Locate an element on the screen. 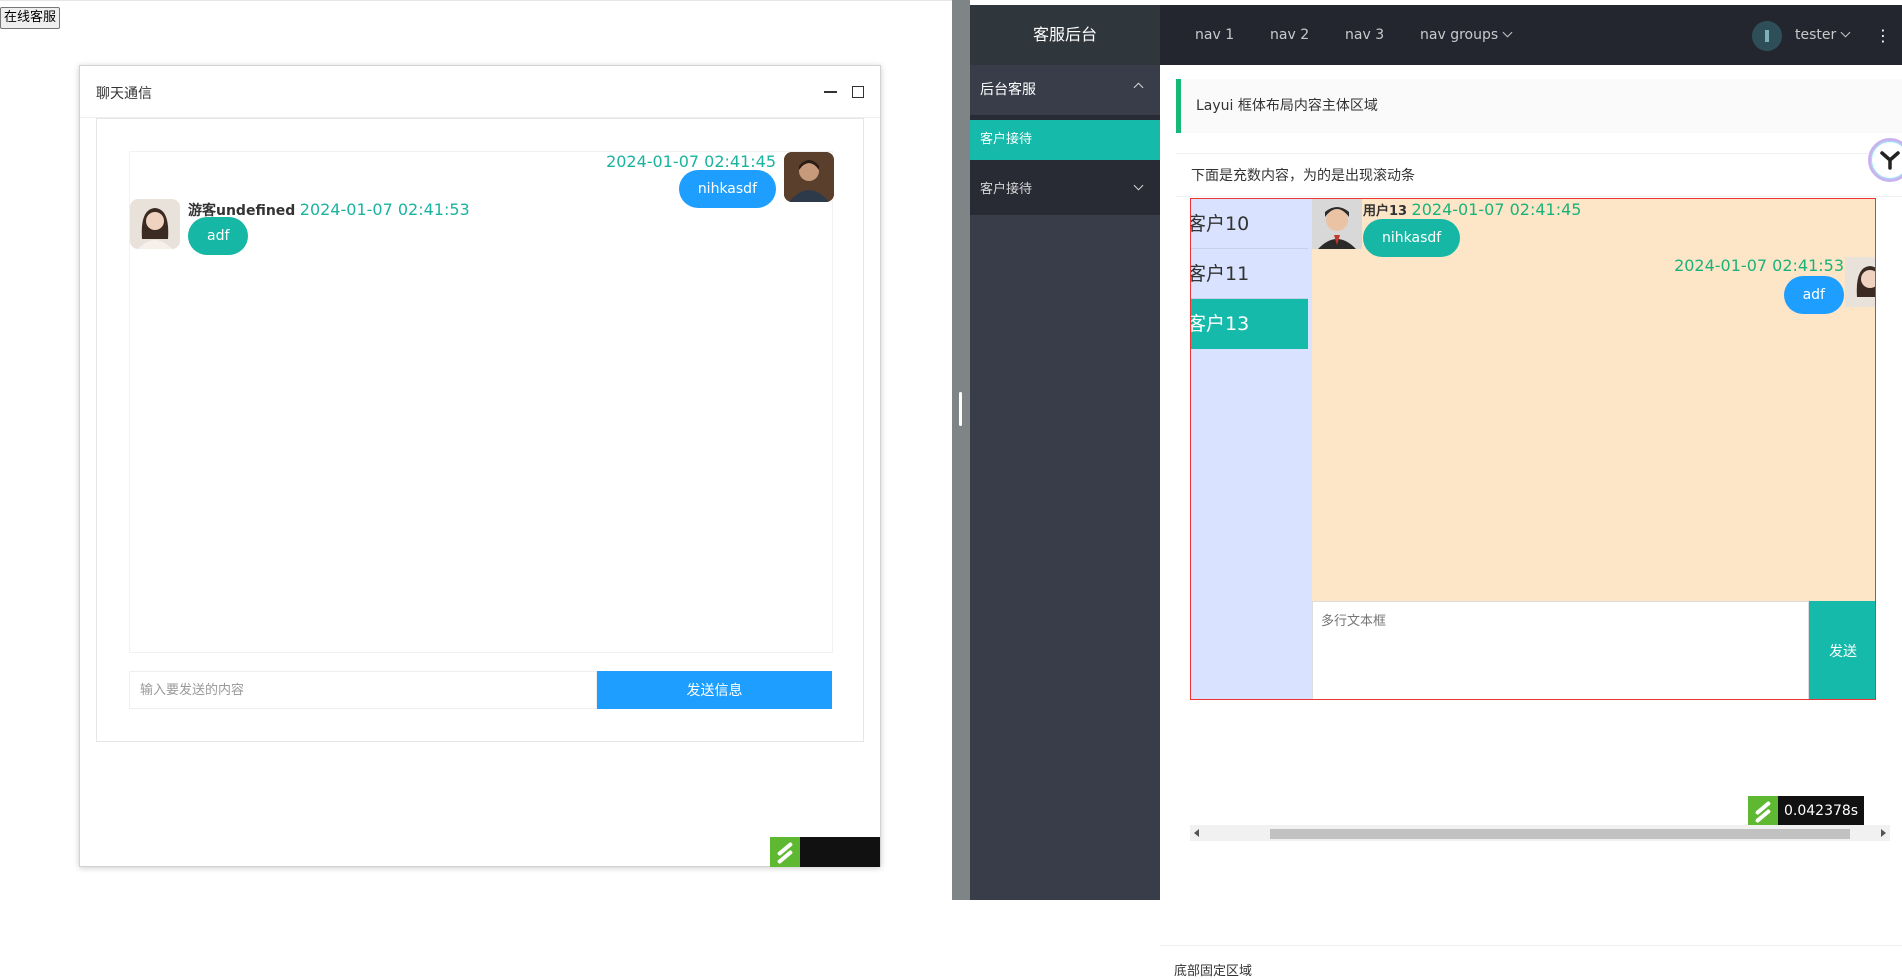 This screenshot has height=979, width=1902. logo-box: 客服后台 is located at coordinates (1065, 35).